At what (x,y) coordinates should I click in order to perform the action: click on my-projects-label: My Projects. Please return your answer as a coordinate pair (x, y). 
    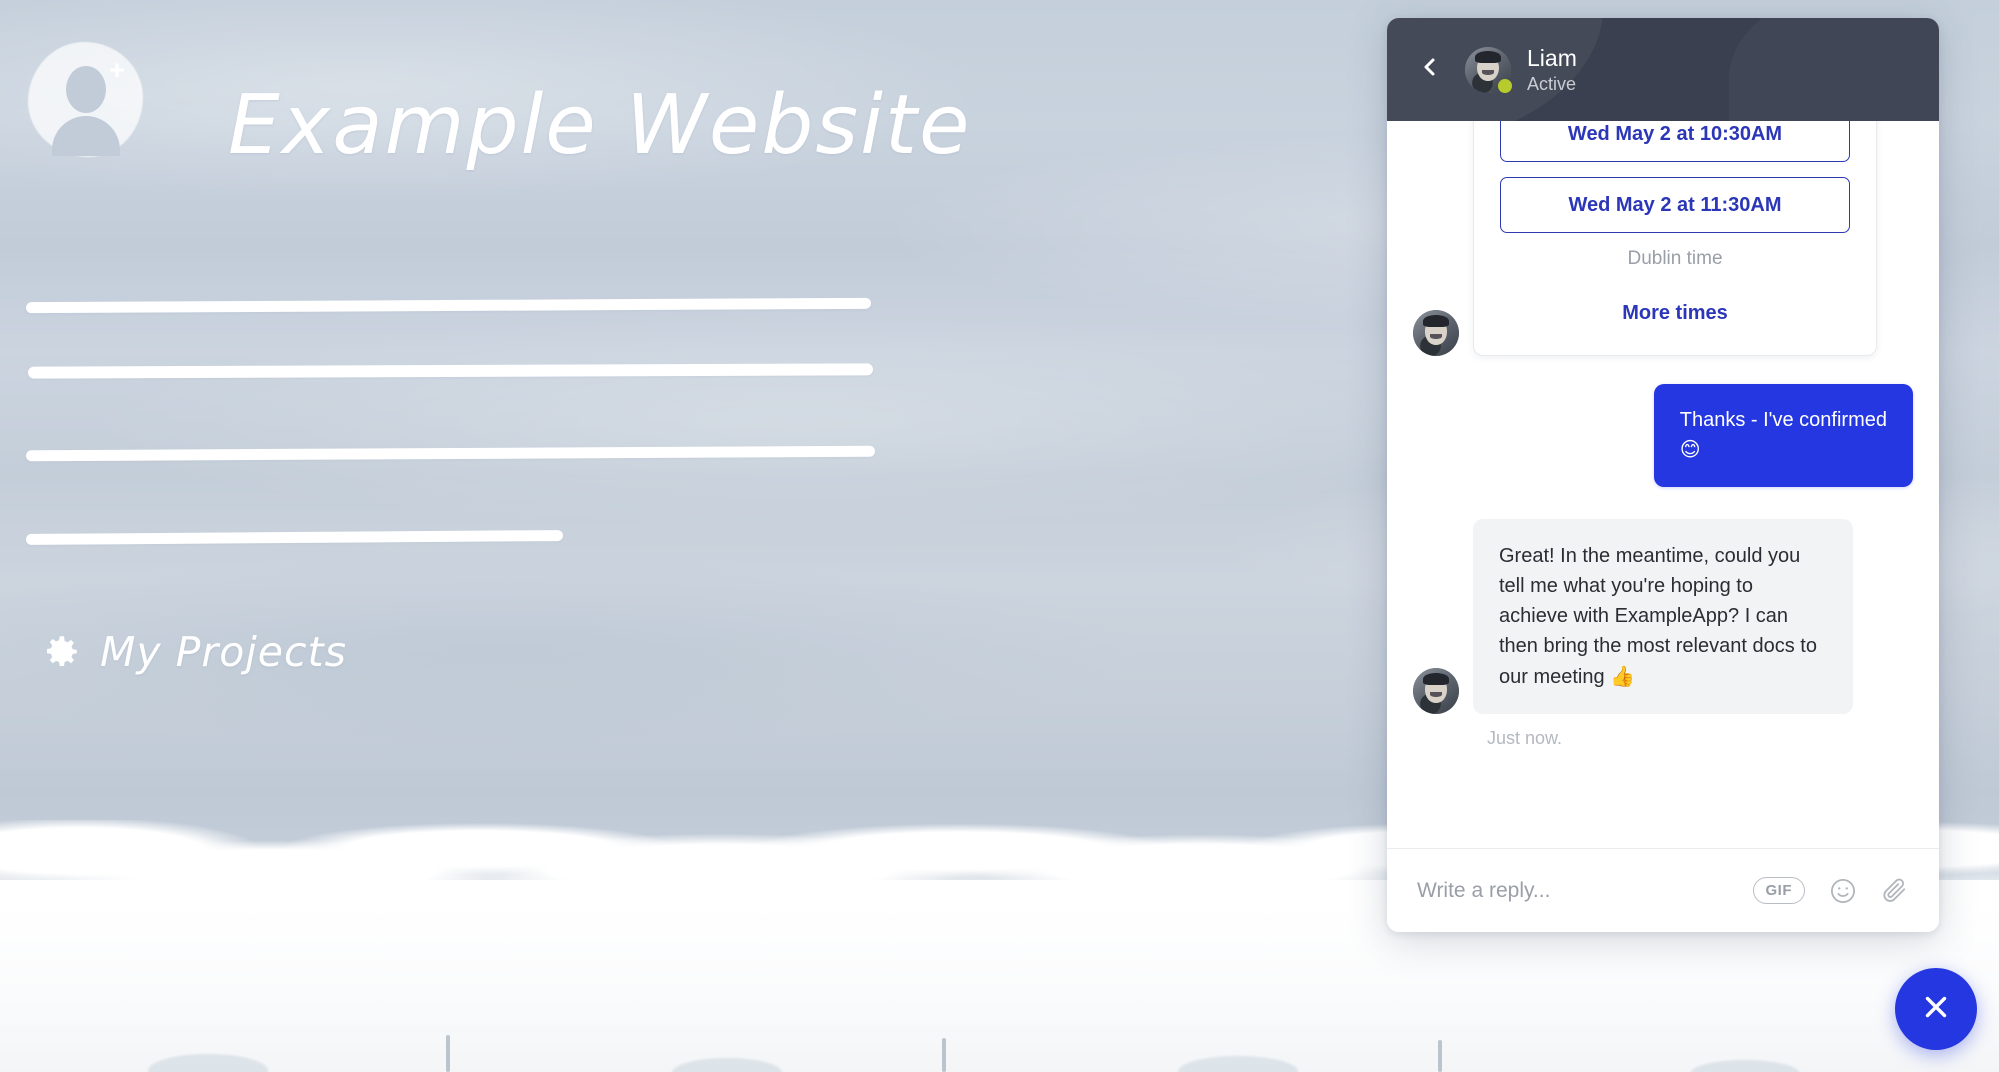
    Looking at the image, I should click on (223, 652).